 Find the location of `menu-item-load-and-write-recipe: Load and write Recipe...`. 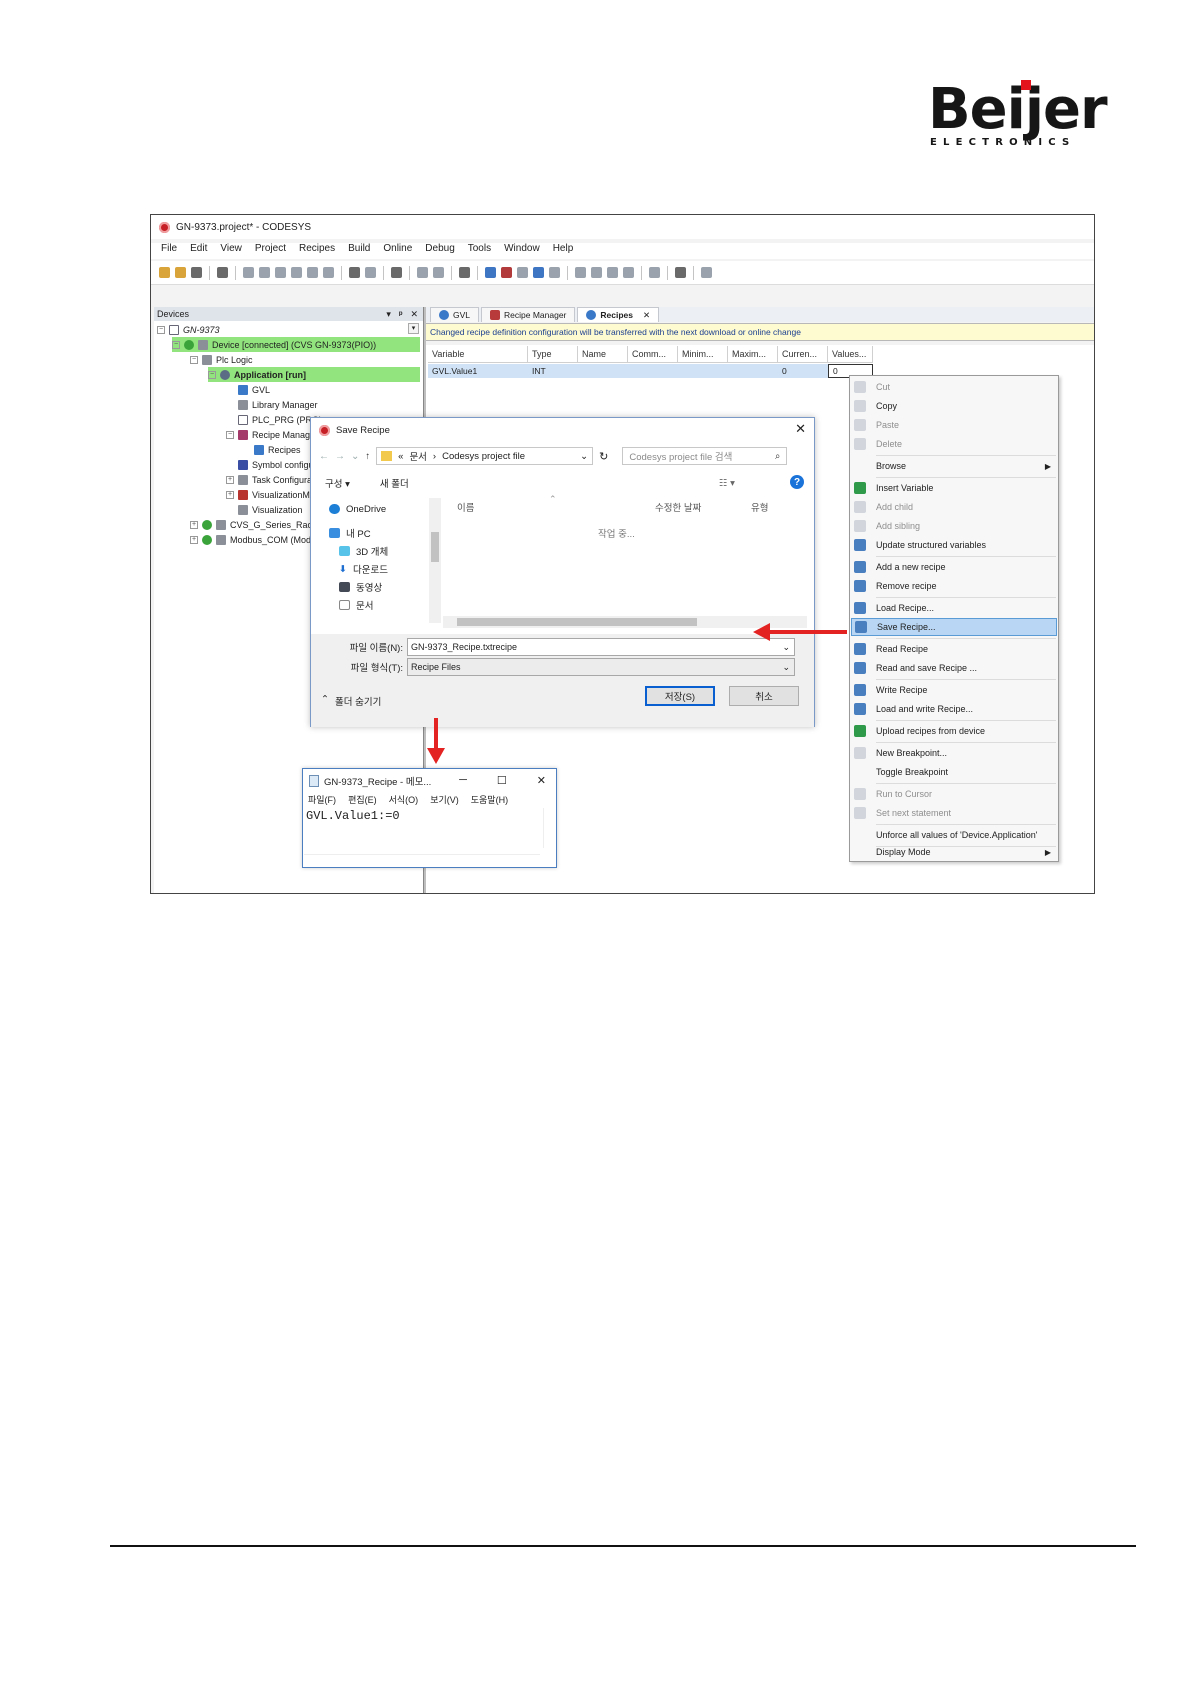

menu-item-load-and-write-recipe: Load and write Recipe... is located at coordinates (954, 709).